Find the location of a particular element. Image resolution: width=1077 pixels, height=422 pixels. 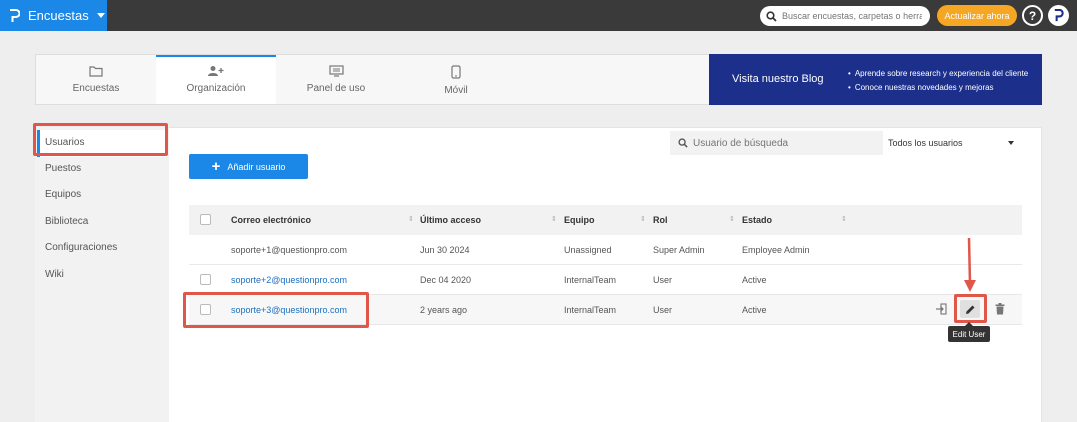

user-search-input is located at coordinates (783, 143).